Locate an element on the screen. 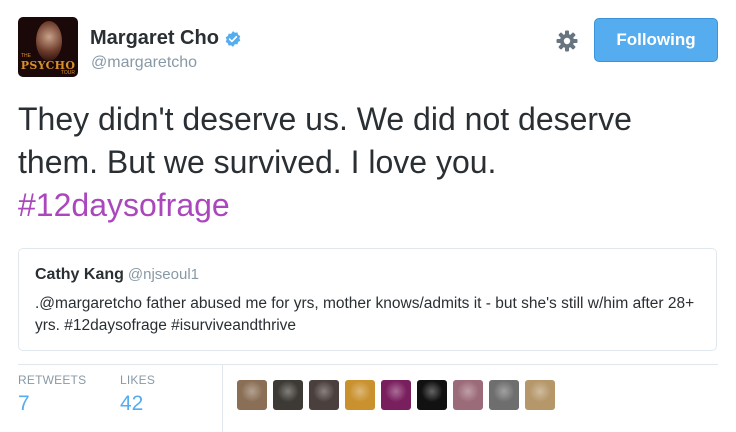 The height and width of the screenshot is (432, 736). quoted-author: Cathy Kang @njseoul1 is located at coordinates (117, 275).